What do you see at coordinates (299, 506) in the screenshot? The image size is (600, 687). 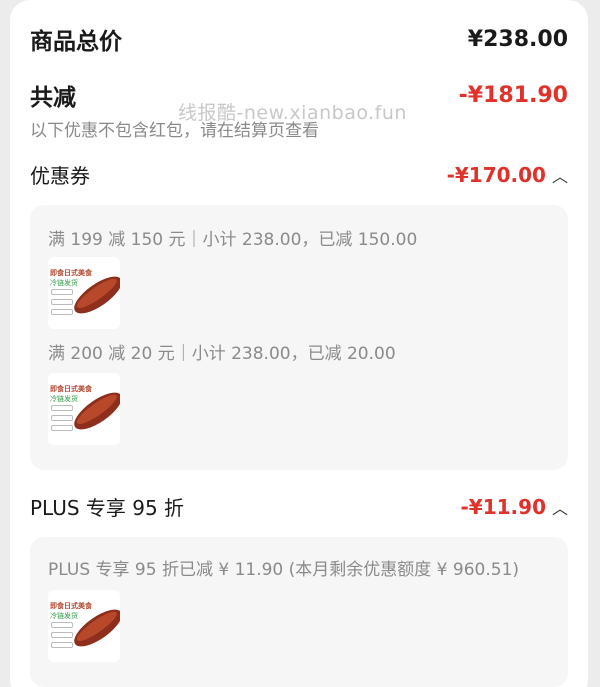 I see `plus-header: PLUS 专享 95 折 -¥11.90 ︿` at bounding box center [299, 506].